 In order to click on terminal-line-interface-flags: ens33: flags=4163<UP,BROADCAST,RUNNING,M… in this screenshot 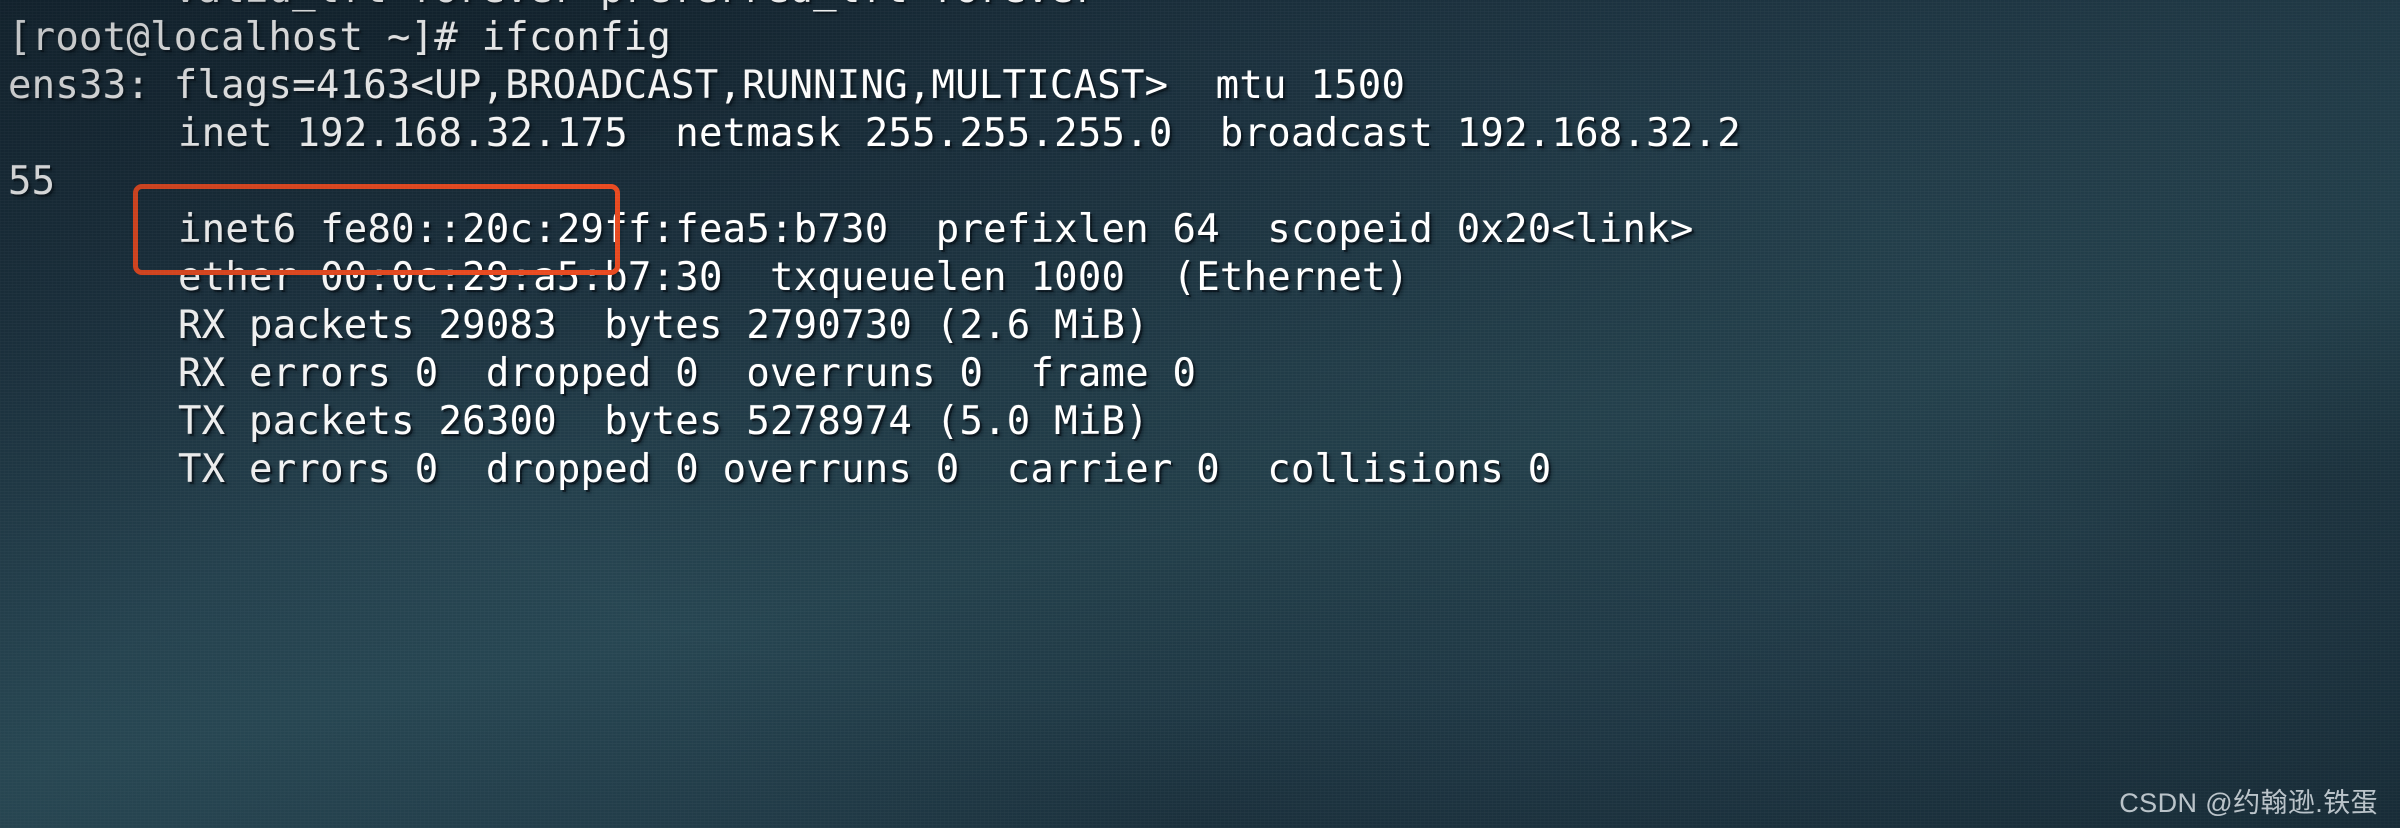, I will do `click(707, 85)`.